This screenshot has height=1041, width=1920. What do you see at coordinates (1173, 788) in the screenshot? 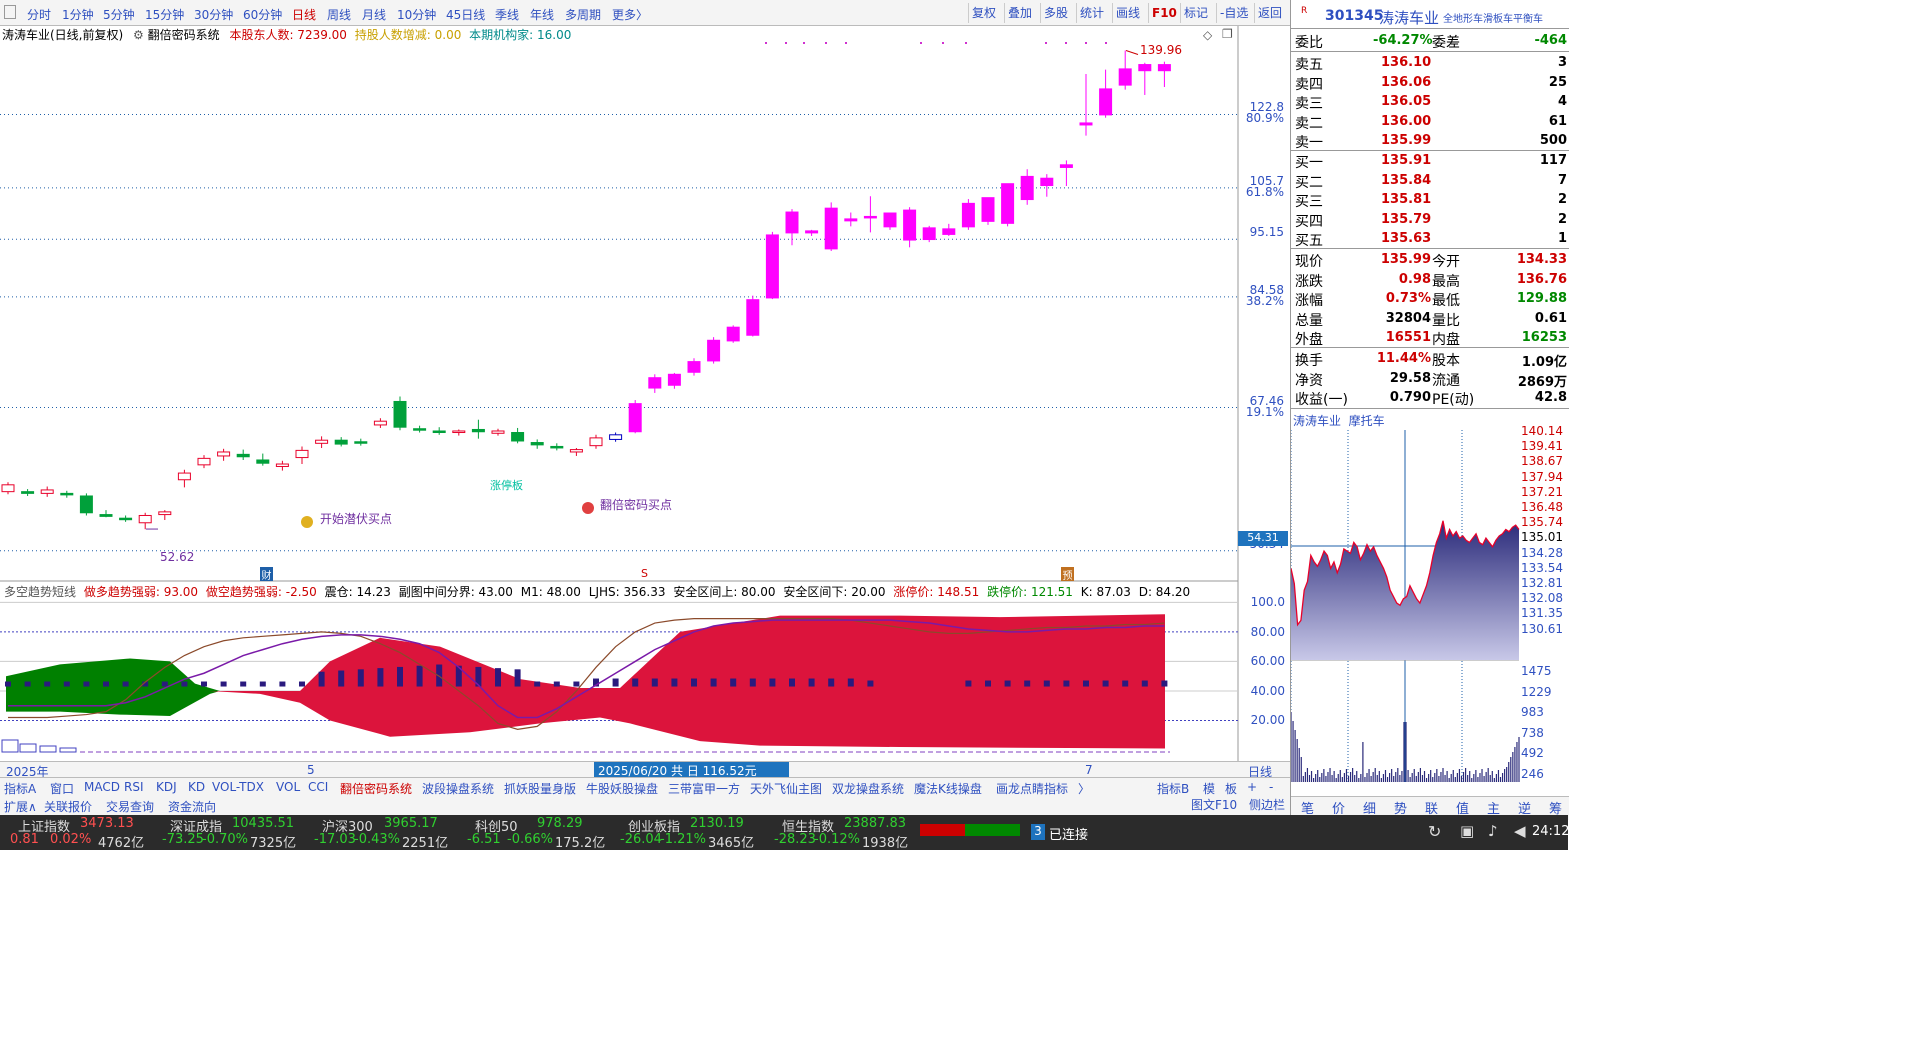
I see `tab-indicator-19: 指标B` at bounding box center [1173, 788].